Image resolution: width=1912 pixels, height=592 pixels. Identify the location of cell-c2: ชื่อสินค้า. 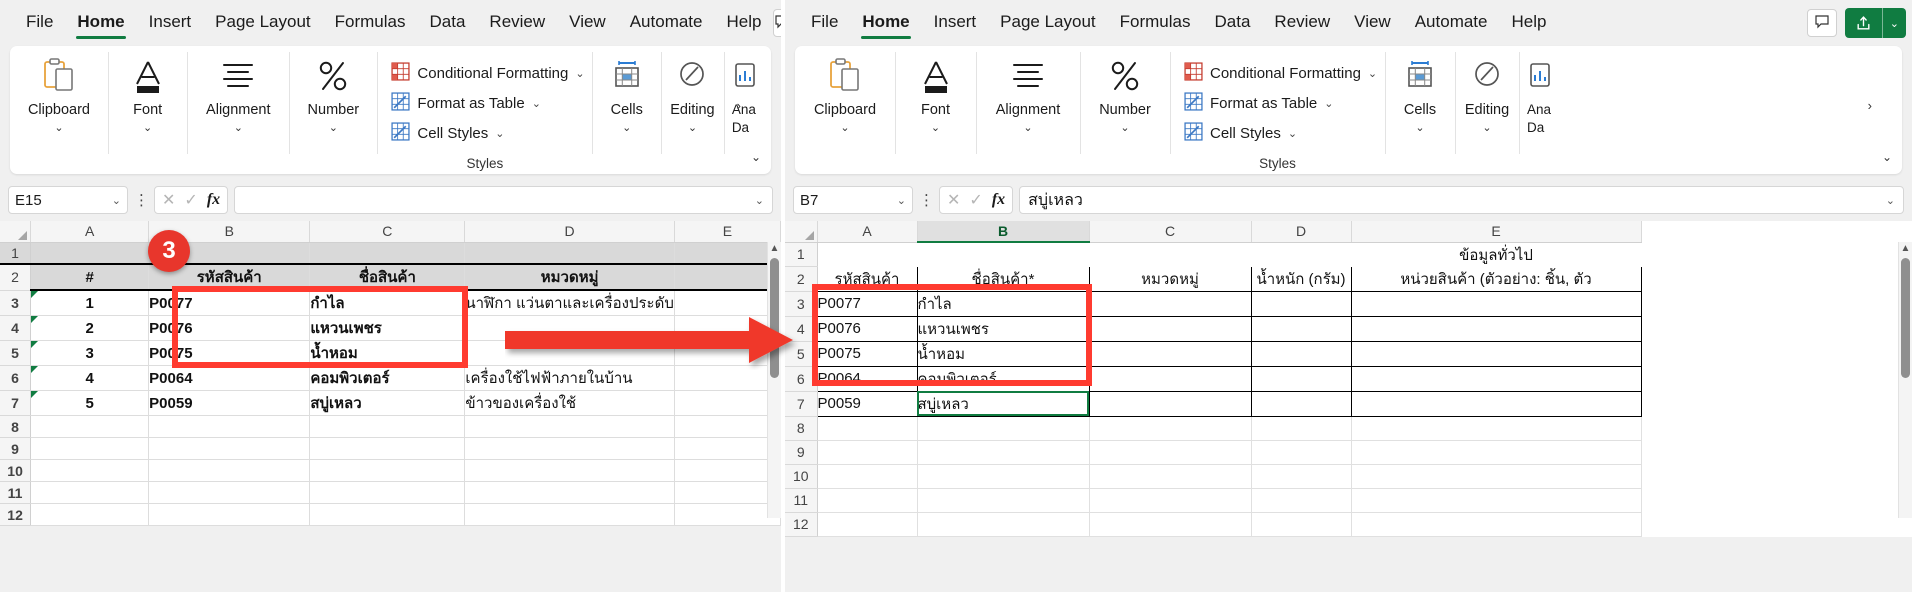
(387, 277).